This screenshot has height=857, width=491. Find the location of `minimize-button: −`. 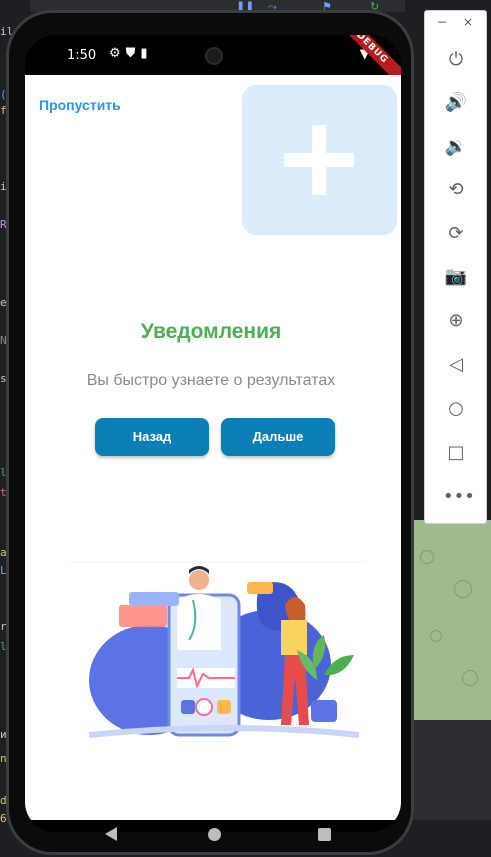

minimize-button: − is located at coordinates (442, 22).